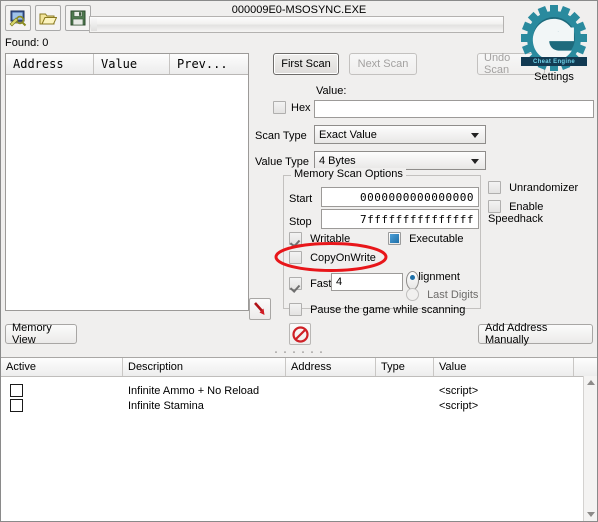  What do you see at coordinates (433, 280) in the screenshot?
I see `alignment-radio-row: Alignment` at bounding box center [433, 280].